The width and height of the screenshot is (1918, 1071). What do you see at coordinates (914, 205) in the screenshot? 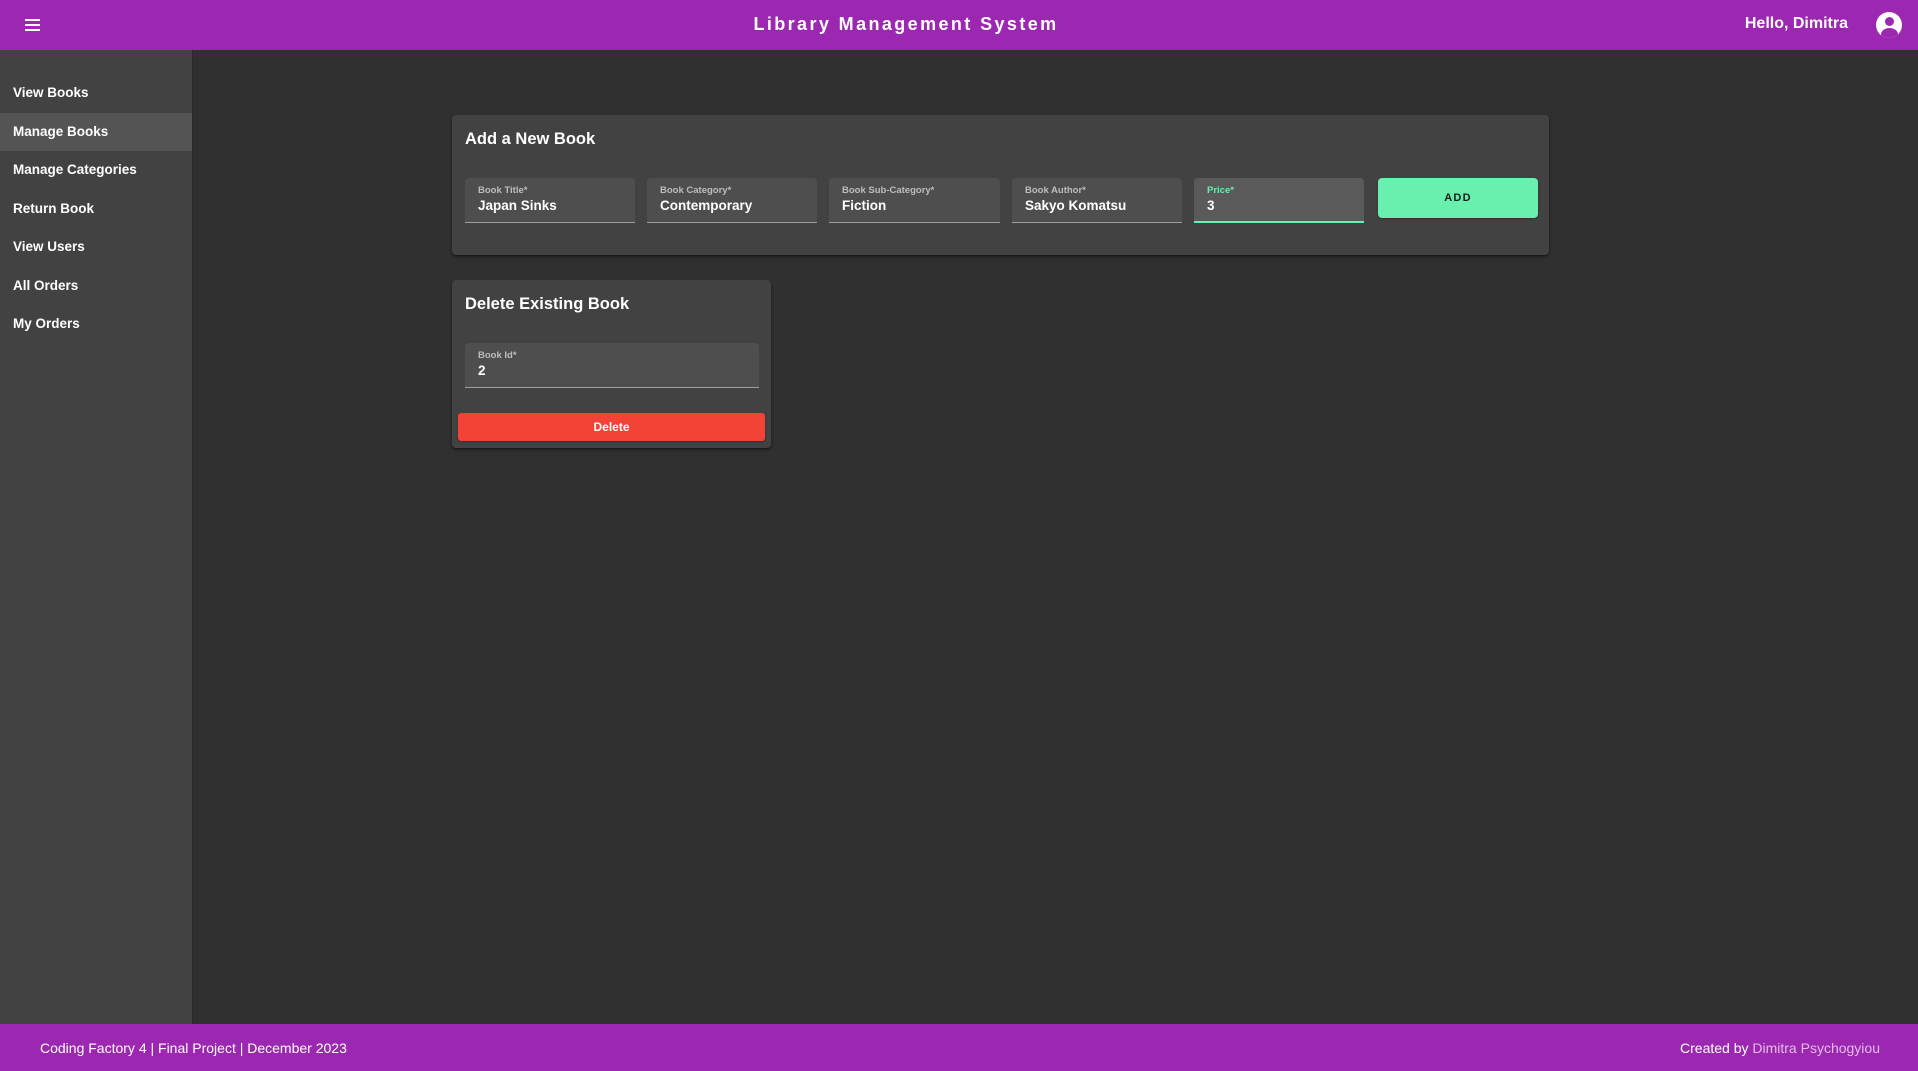
I see `book-subcategory-input` at bounding box center [914, 205].